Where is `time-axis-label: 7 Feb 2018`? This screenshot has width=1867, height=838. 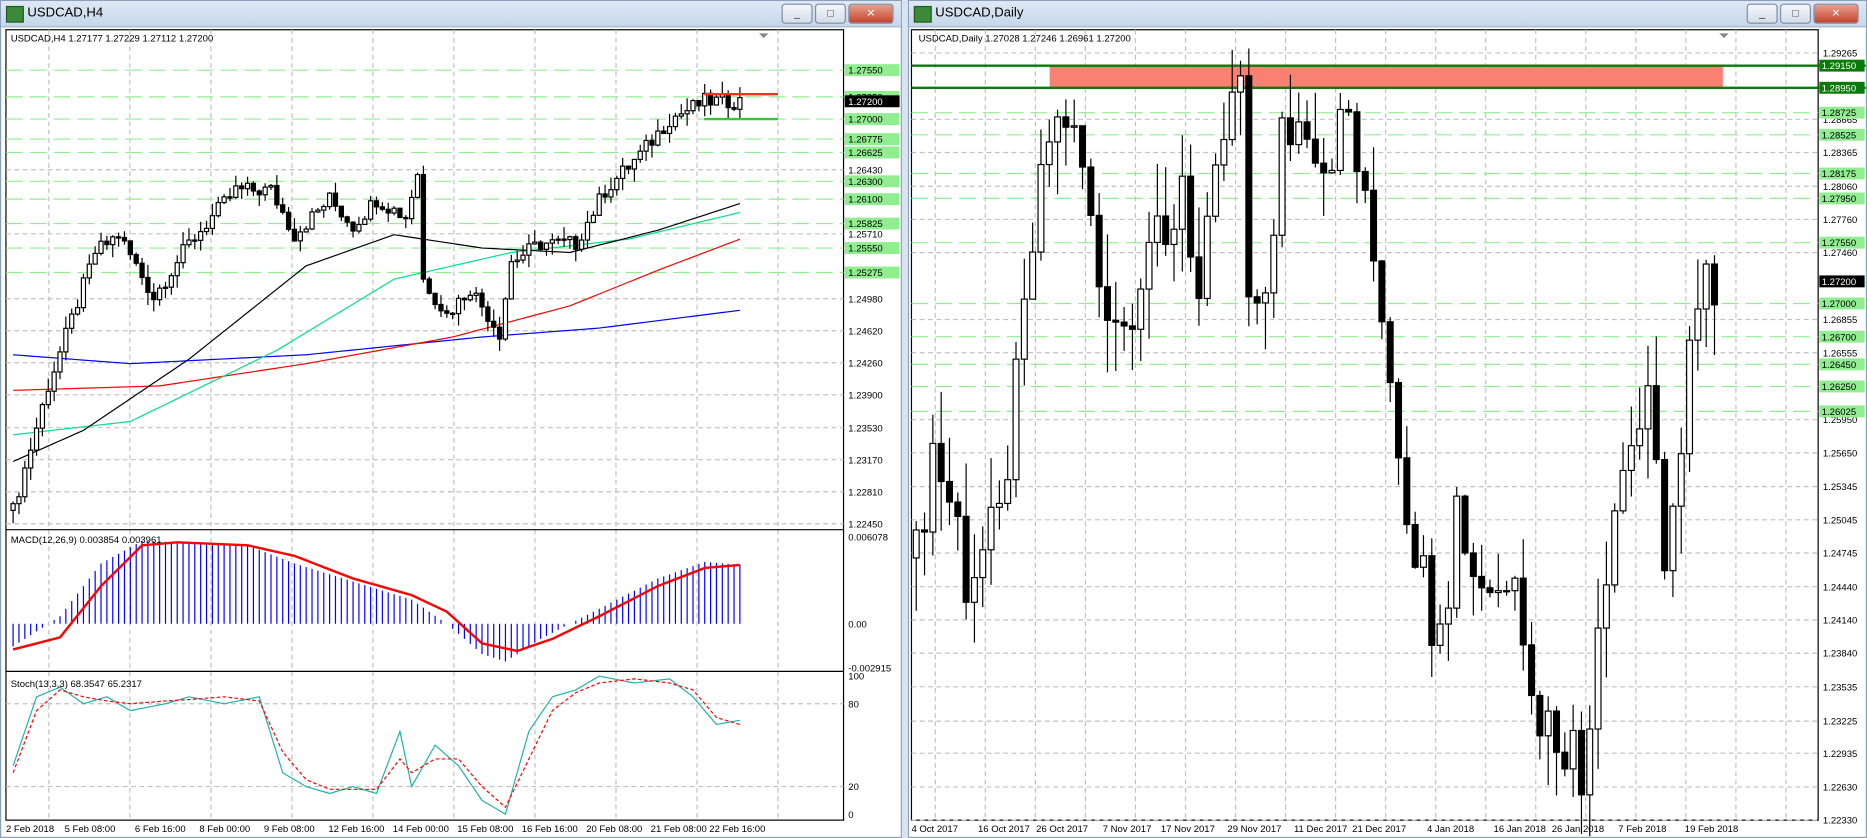 time-axis-label: 7 Feb 2018 is located at coordinates (1642, 829).